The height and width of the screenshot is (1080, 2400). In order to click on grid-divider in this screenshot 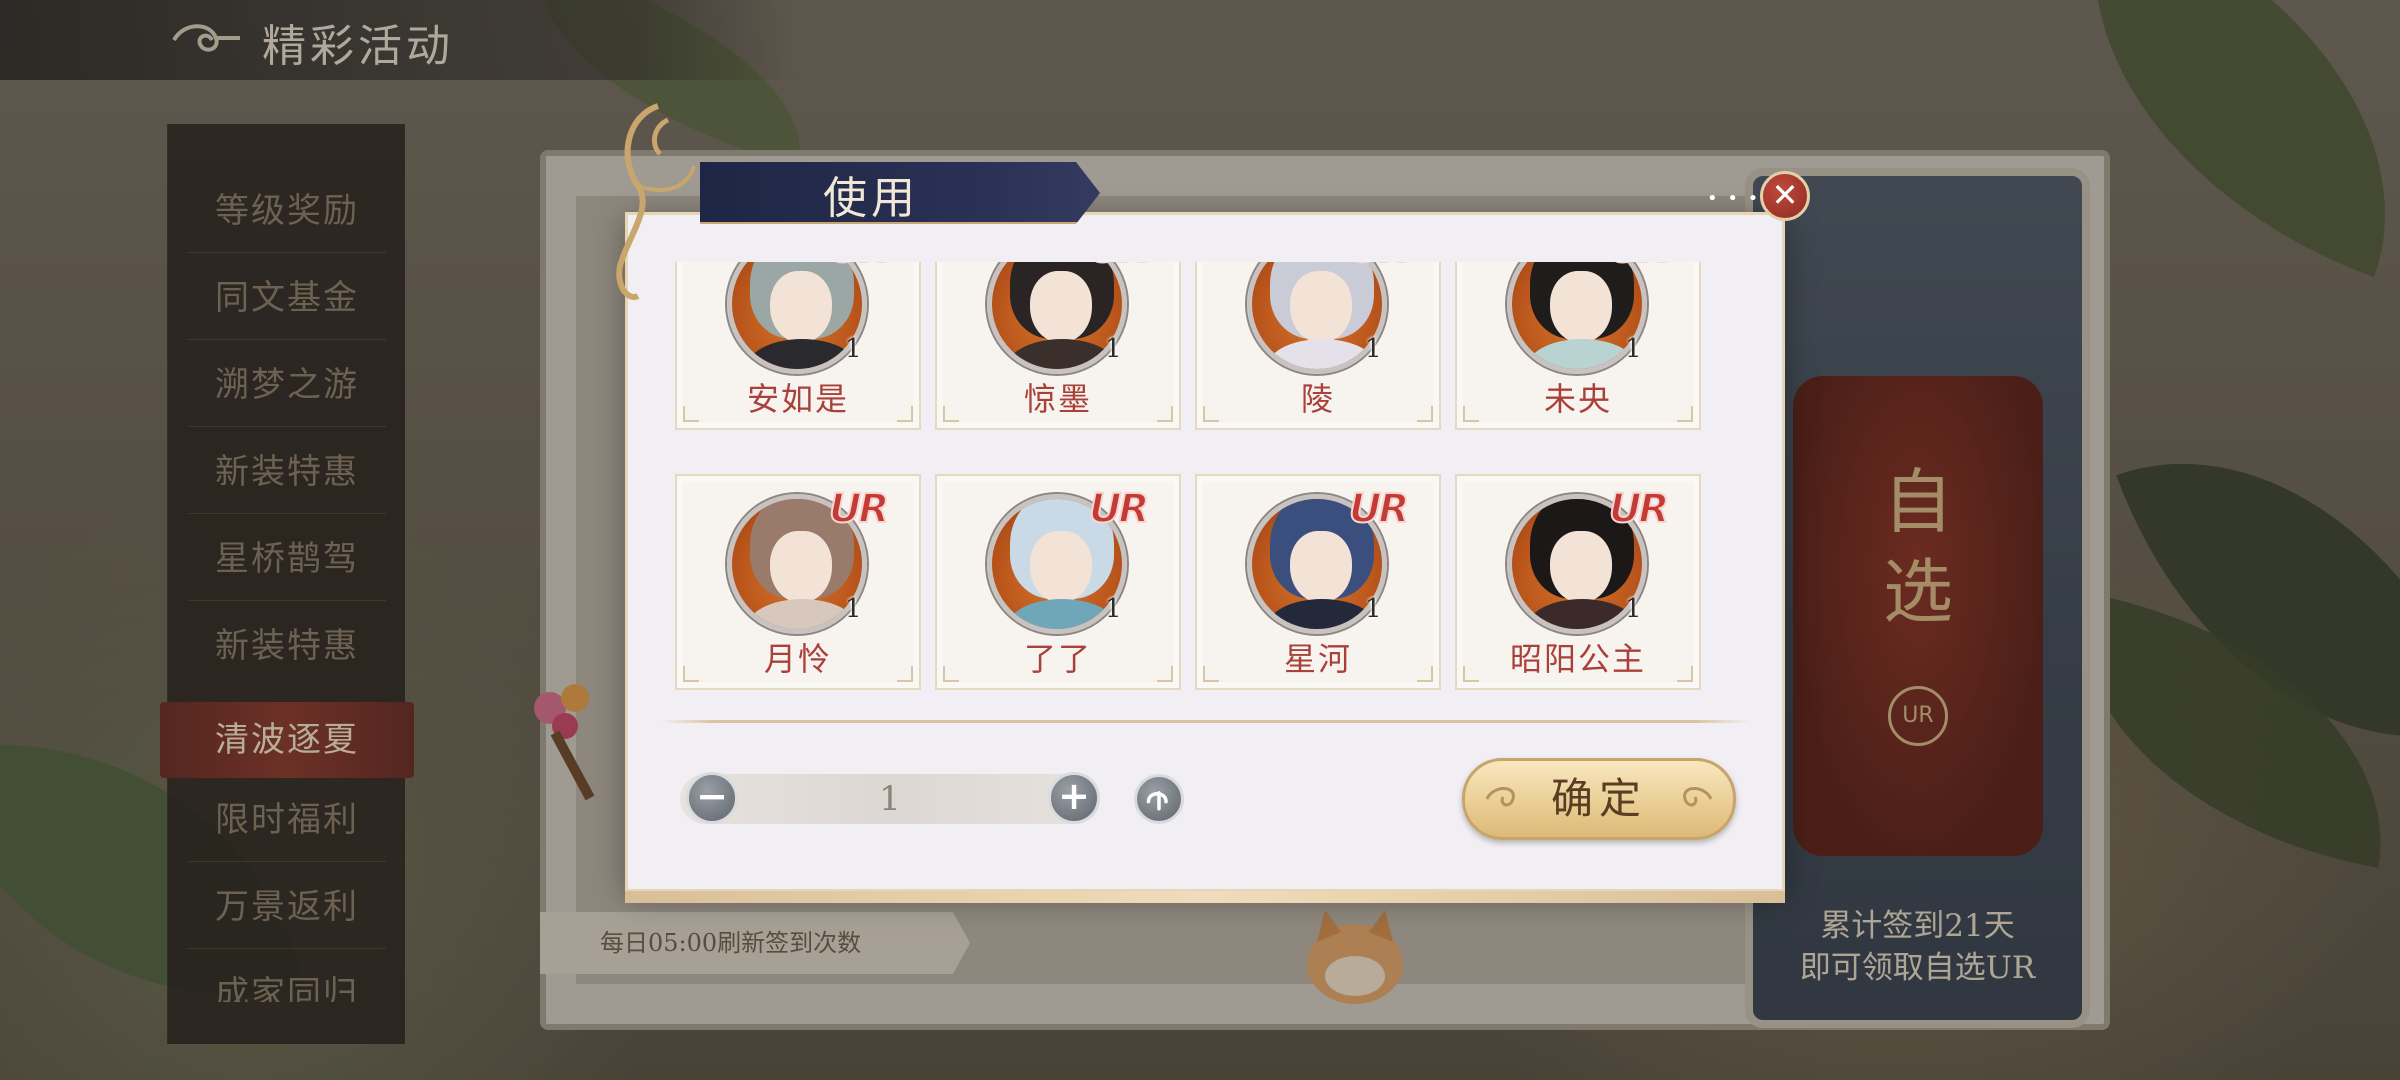, I will do `click(1205, 721)`.